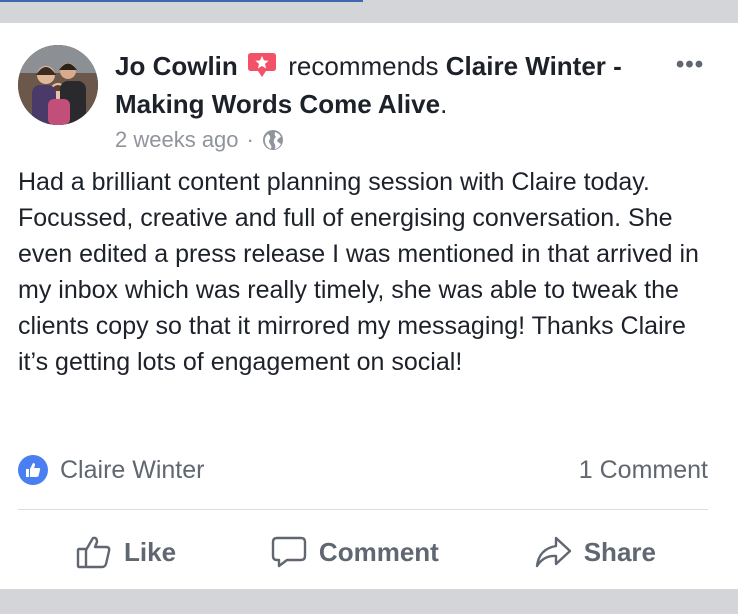 The width and height of the screenshot is (738, 614). Describe the element at coordinates (94, 552) in the screenshot. I see `thumbs-up-icon` at that location.